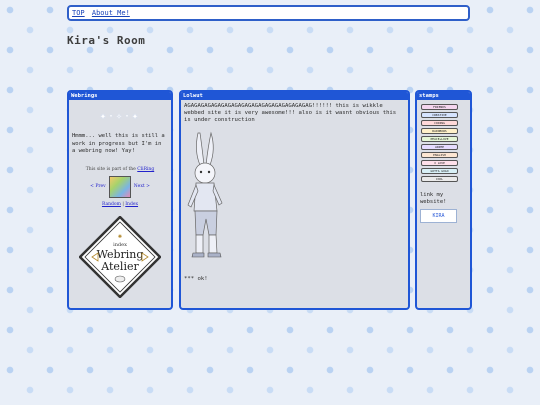  I want to click on lolwut-footer-text: *** ok!, so click(196, 278).